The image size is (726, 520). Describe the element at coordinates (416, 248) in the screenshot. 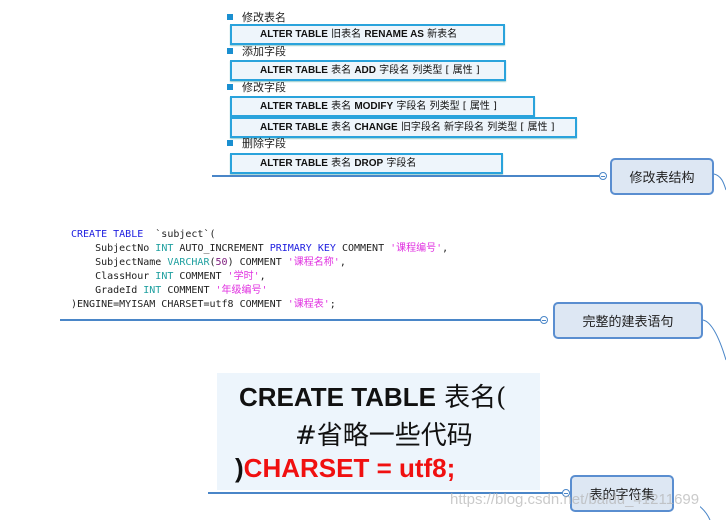

I see `code-token: '课程编号'` at that location.